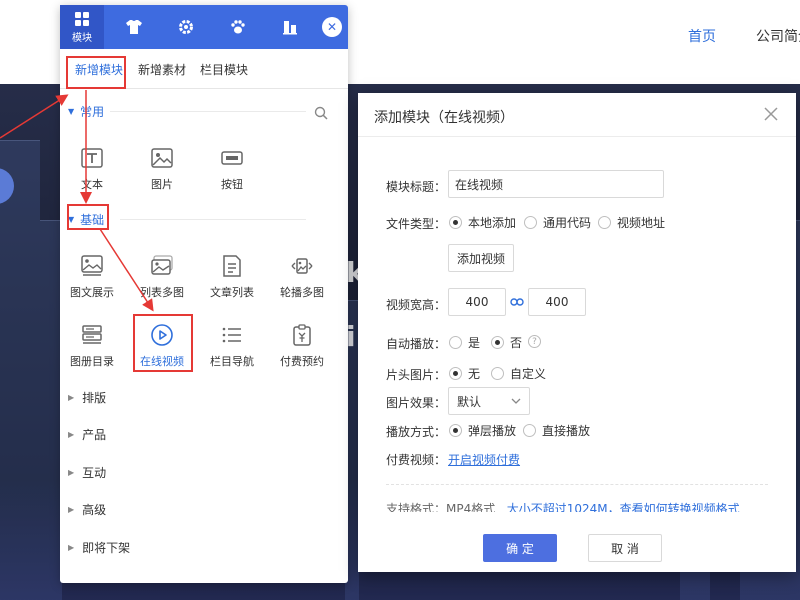  Describe the element at coordinates (163, 343) in the screenshot. I see `highlight-box-video` at that location.